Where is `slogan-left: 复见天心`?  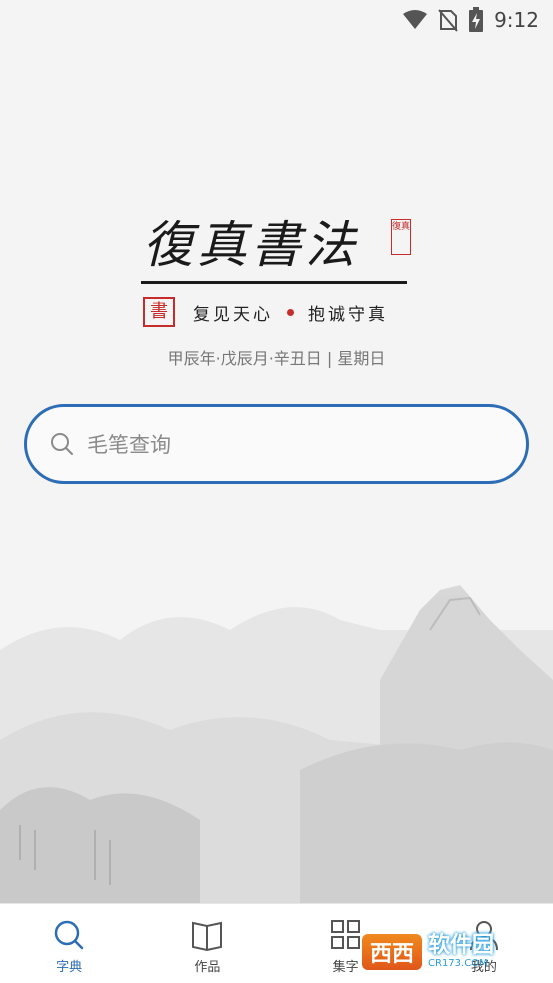 slogan-left: 复见天心 is located at coordinates (233, 315).